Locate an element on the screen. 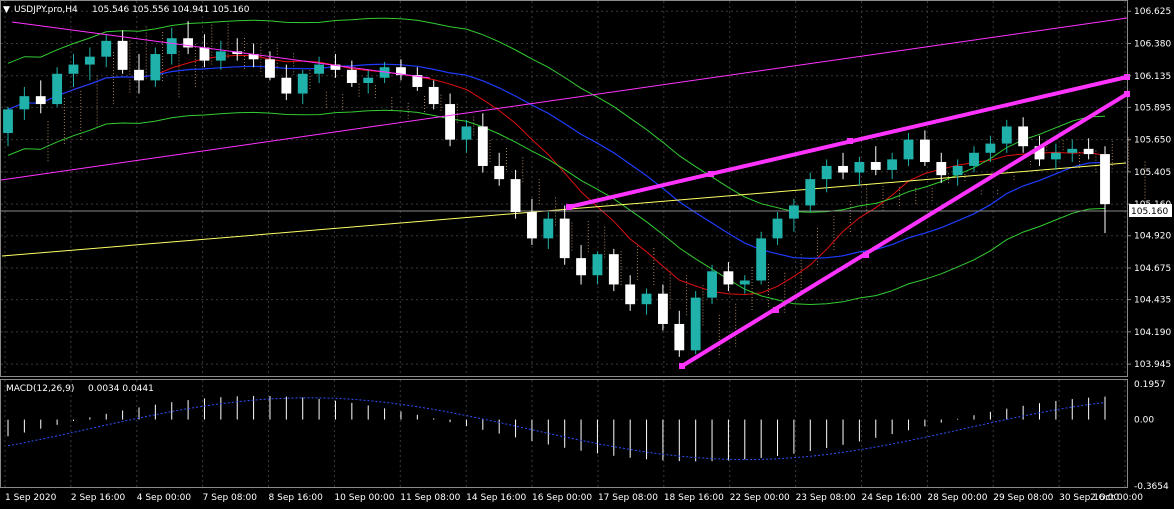 This screenshot has height=509, width=1174. macd-tick-label: 0.00 is located at coordinates (1144, 421).